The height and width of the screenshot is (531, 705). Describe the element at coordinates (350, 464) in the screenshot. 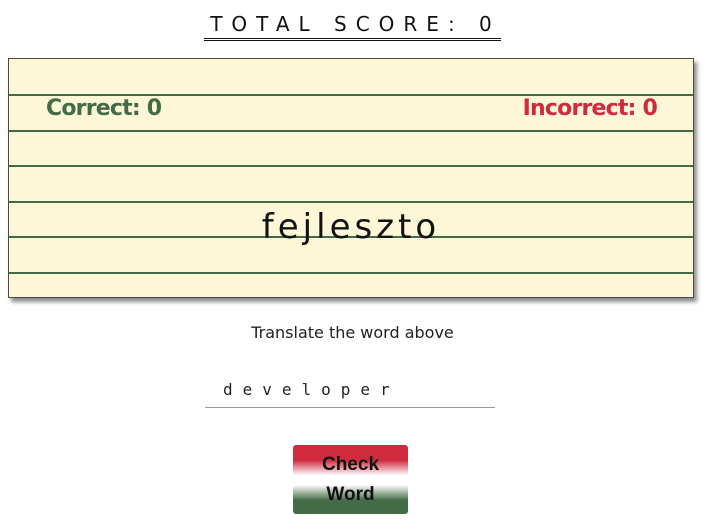

I see `check-word-button-line1: Check` at that location.